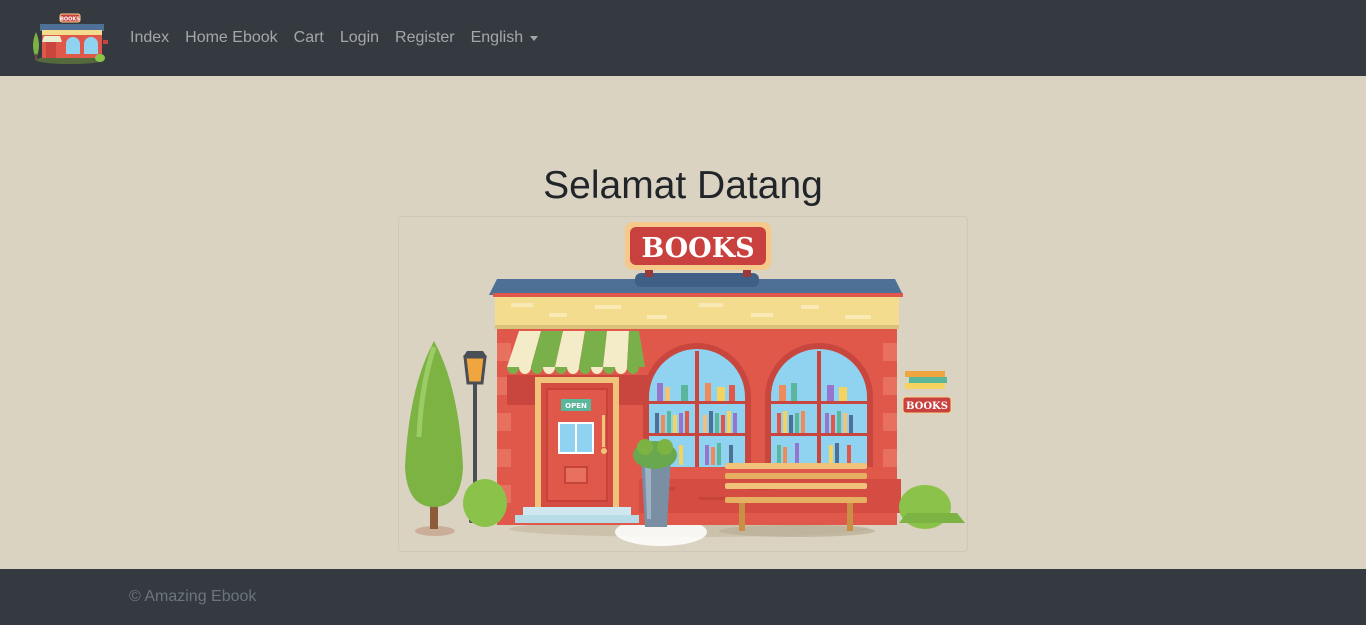  What do you see at coordinates (70, 20) in the screenshot?
I see `logo-sign-text: BOOKS` at bounding box center [70, 20].